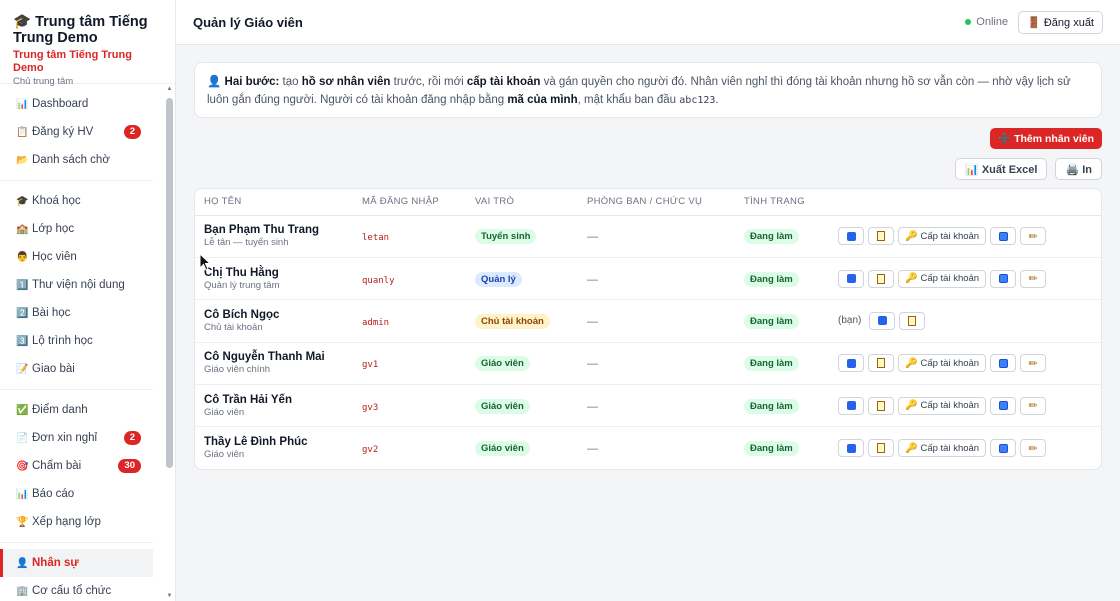 The width and height of the screenshot is (1120, 601). What do you see at coordinates (65, 438) in the screenshot?
I see `sidebar-item-label: Đơn xin nghỉ` at bounding box center [65, 438].